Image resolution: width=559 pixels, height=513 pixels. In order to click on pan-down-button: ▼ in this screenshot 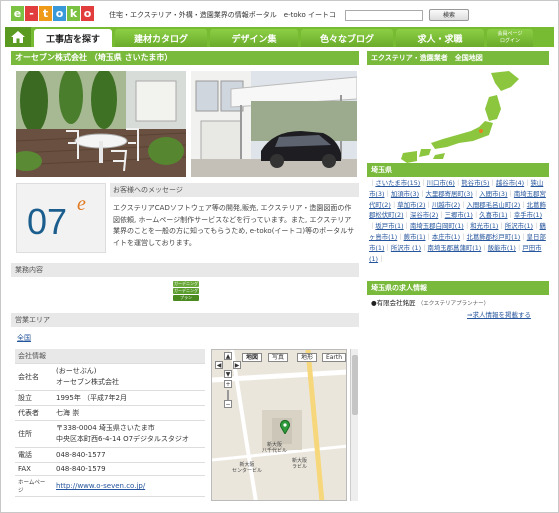, I will do `click(228, 374)`.